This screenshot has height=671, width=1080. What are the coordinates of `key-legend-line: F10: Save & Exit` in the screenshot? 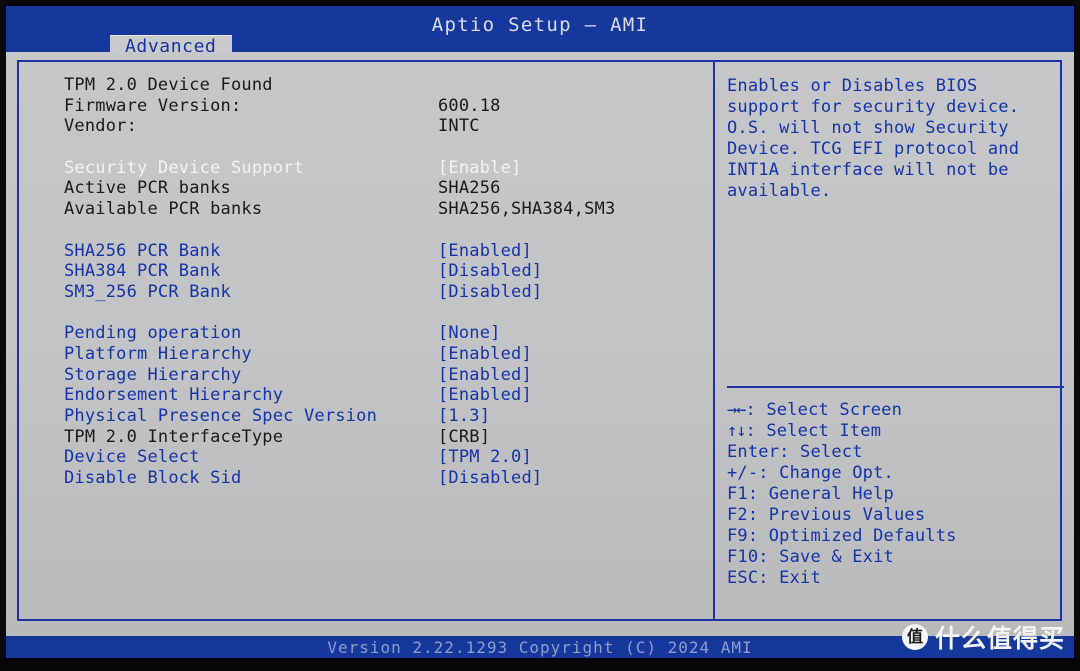 It's located at (895, 557).